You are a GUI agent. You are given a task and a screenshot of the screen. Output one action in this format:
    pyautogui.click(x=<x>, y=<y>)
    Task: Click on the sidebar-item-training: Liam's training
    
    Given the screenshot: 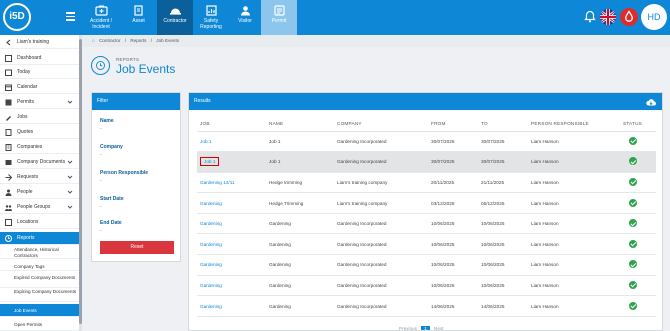 What is the action you would take?
    pyautogui.click(x=39, y=42)
    